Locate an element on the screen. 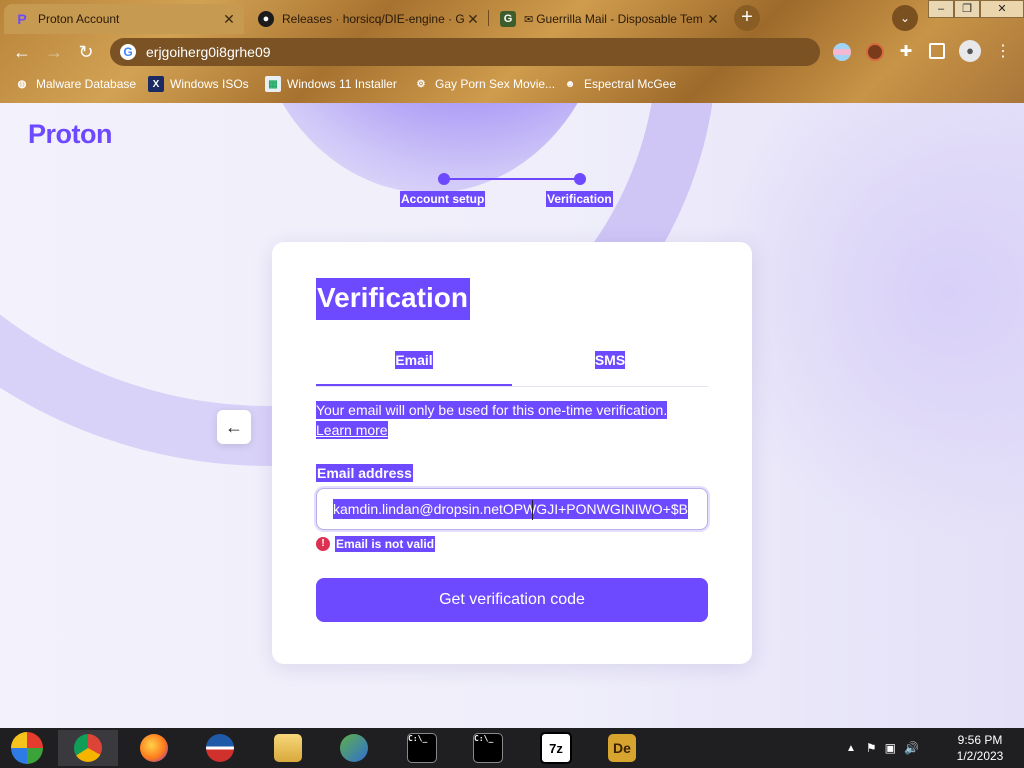 The width and height of the screenshot is (1024, 768). tab-search-icon: ⌄ is located at coordinates (905, 18).